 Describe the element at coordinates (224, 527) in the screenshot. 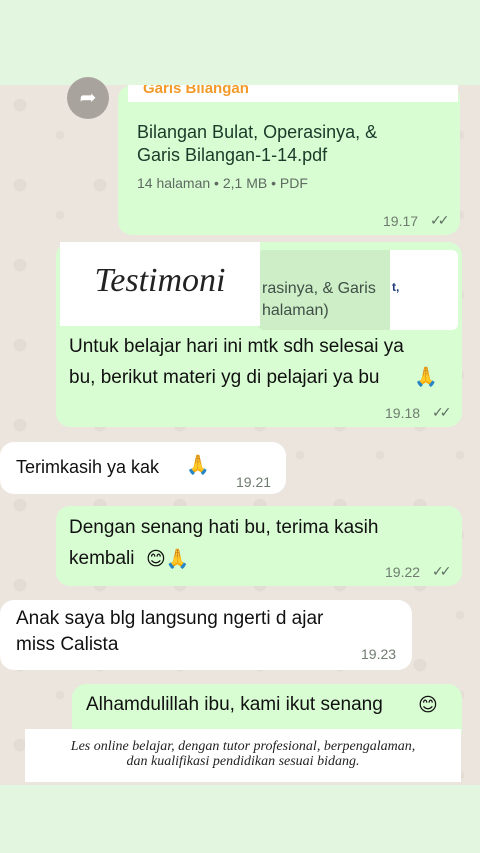

I see `message-text-line1: Dengan senang hati bu, terima kasih` at that location.